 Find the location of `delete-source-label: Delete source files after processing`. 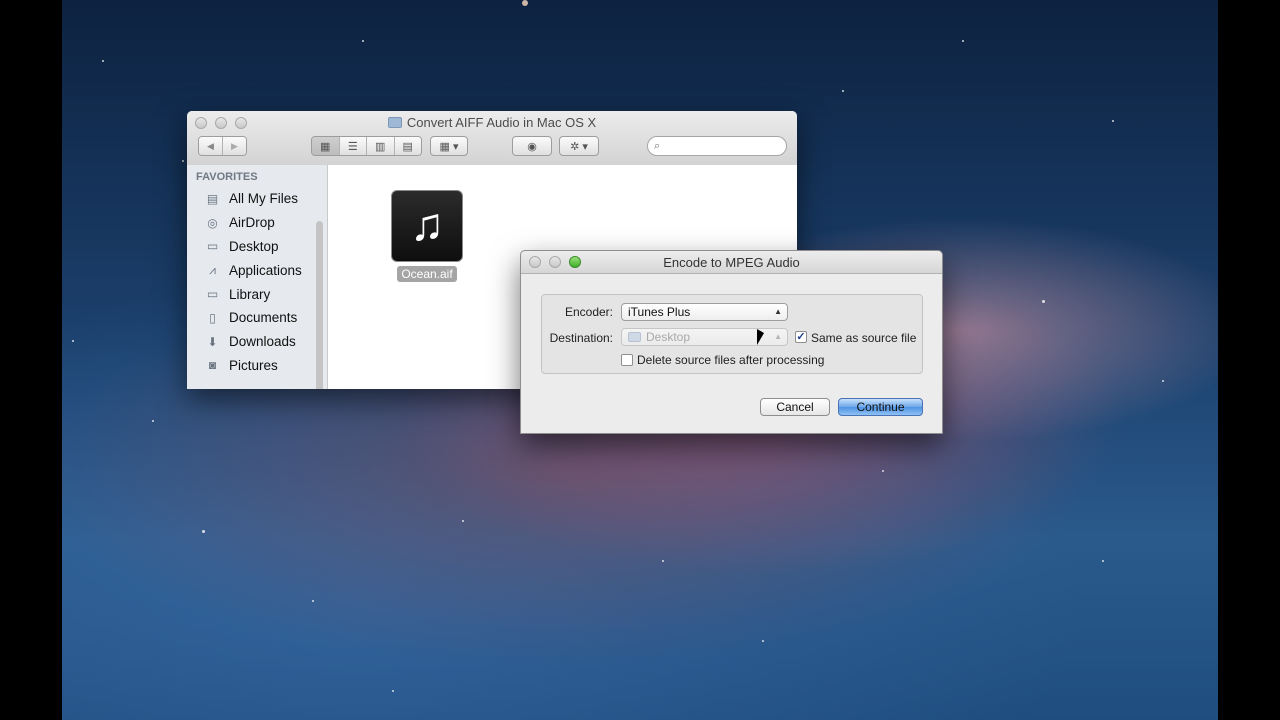

delete-source-label: Delete source files after processing is located at coordinates (731, 360).